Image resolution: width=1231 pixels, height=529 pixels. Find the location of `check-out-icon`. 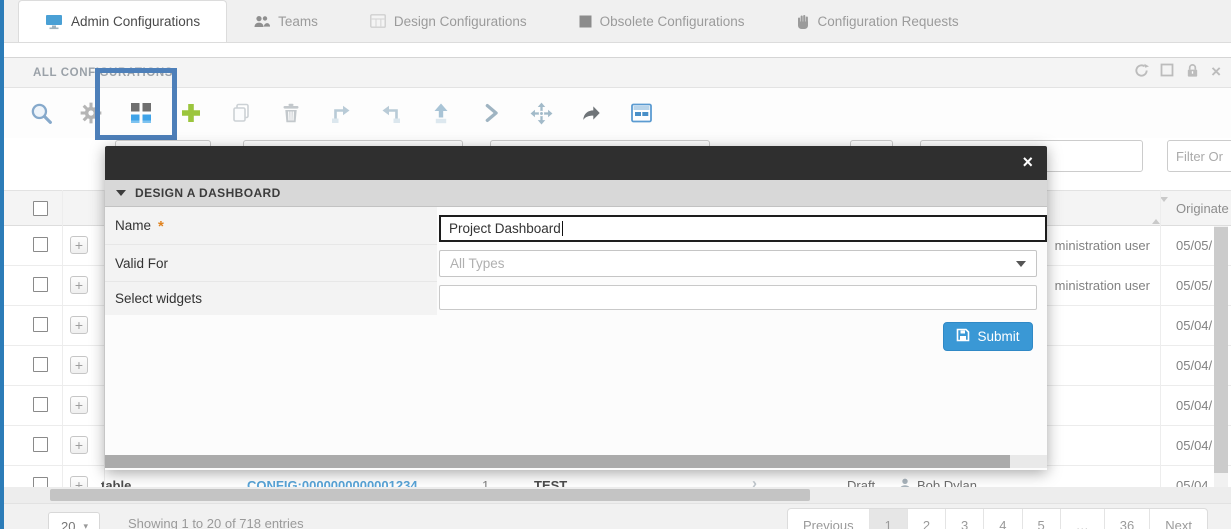

check-out-icon is located at coordinates (391, 113).